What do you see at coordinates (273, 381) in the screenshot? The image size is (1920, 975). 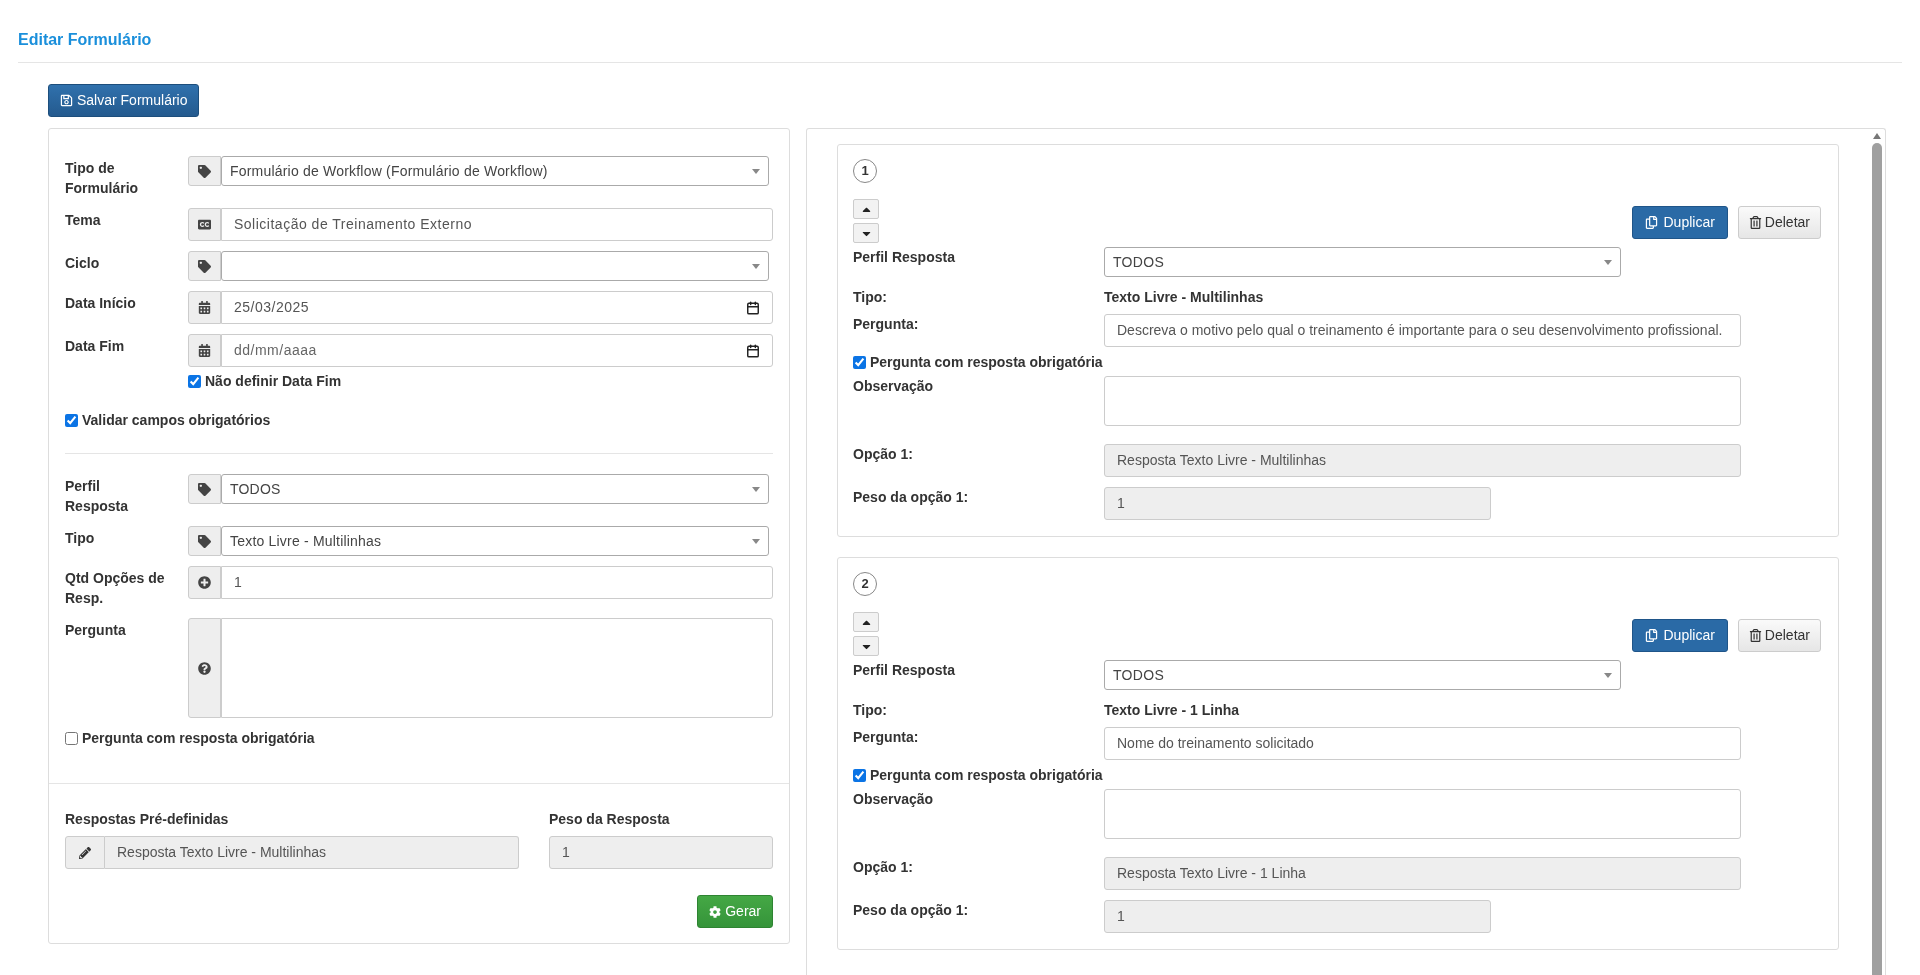 I see `checkbox-label: Não definir Data Fim` at bounding box center [273, 381].